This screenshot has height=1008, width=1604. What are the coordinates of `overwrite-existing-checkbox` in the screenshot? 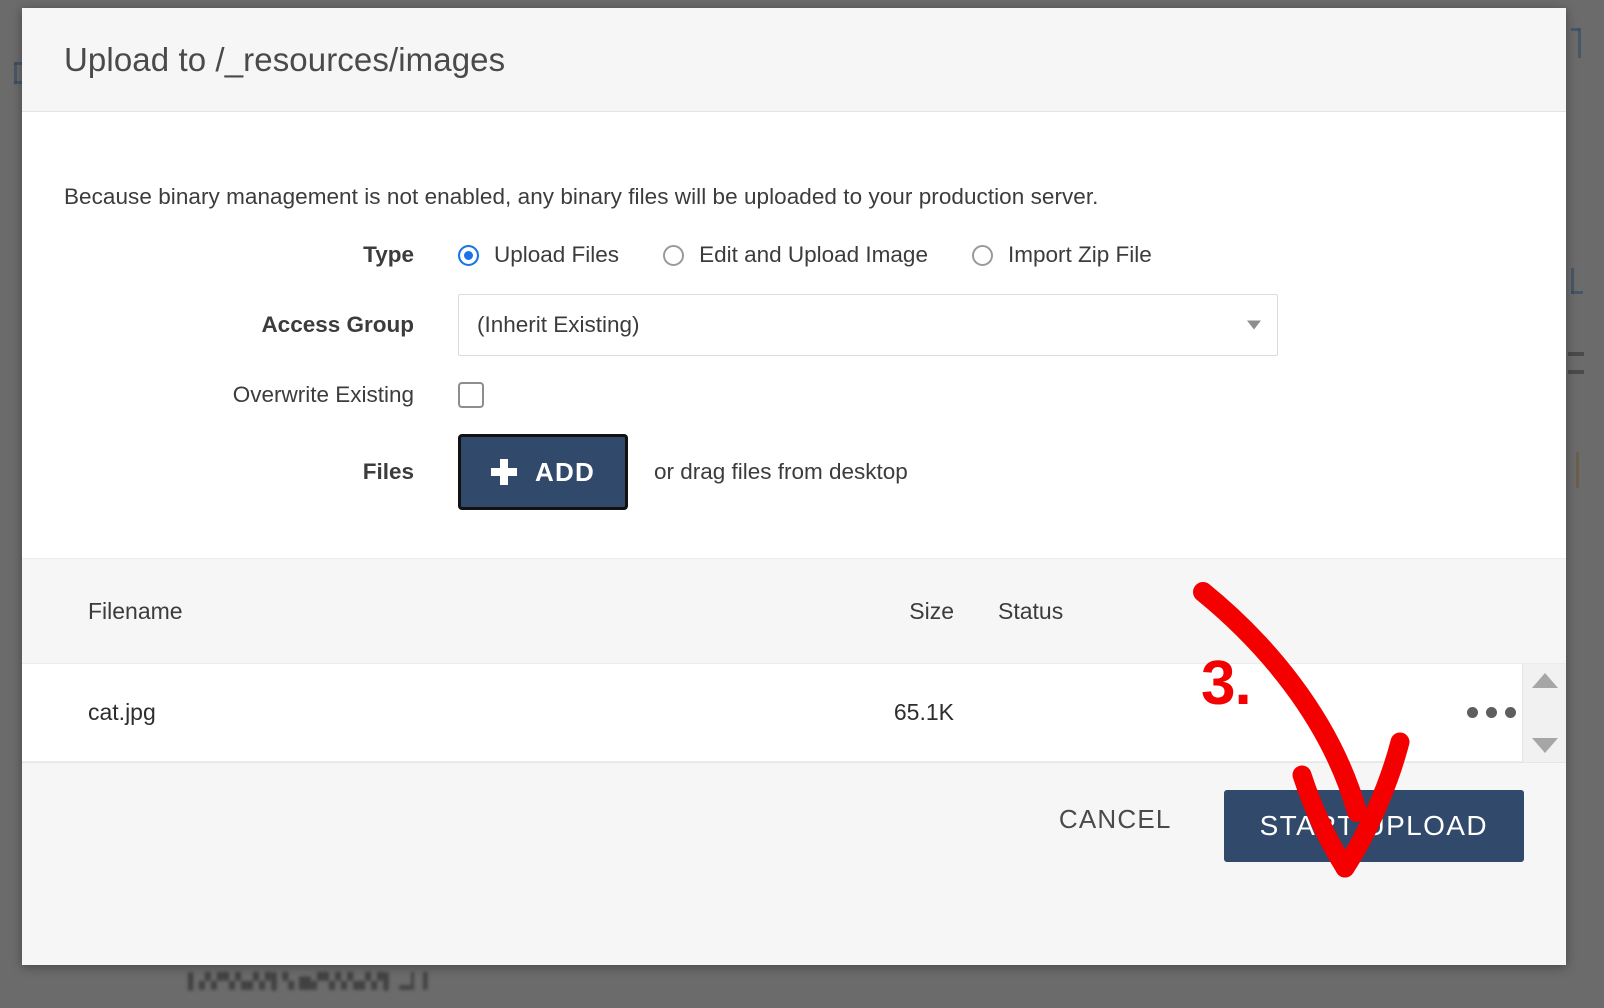 It's located at (471, 395).